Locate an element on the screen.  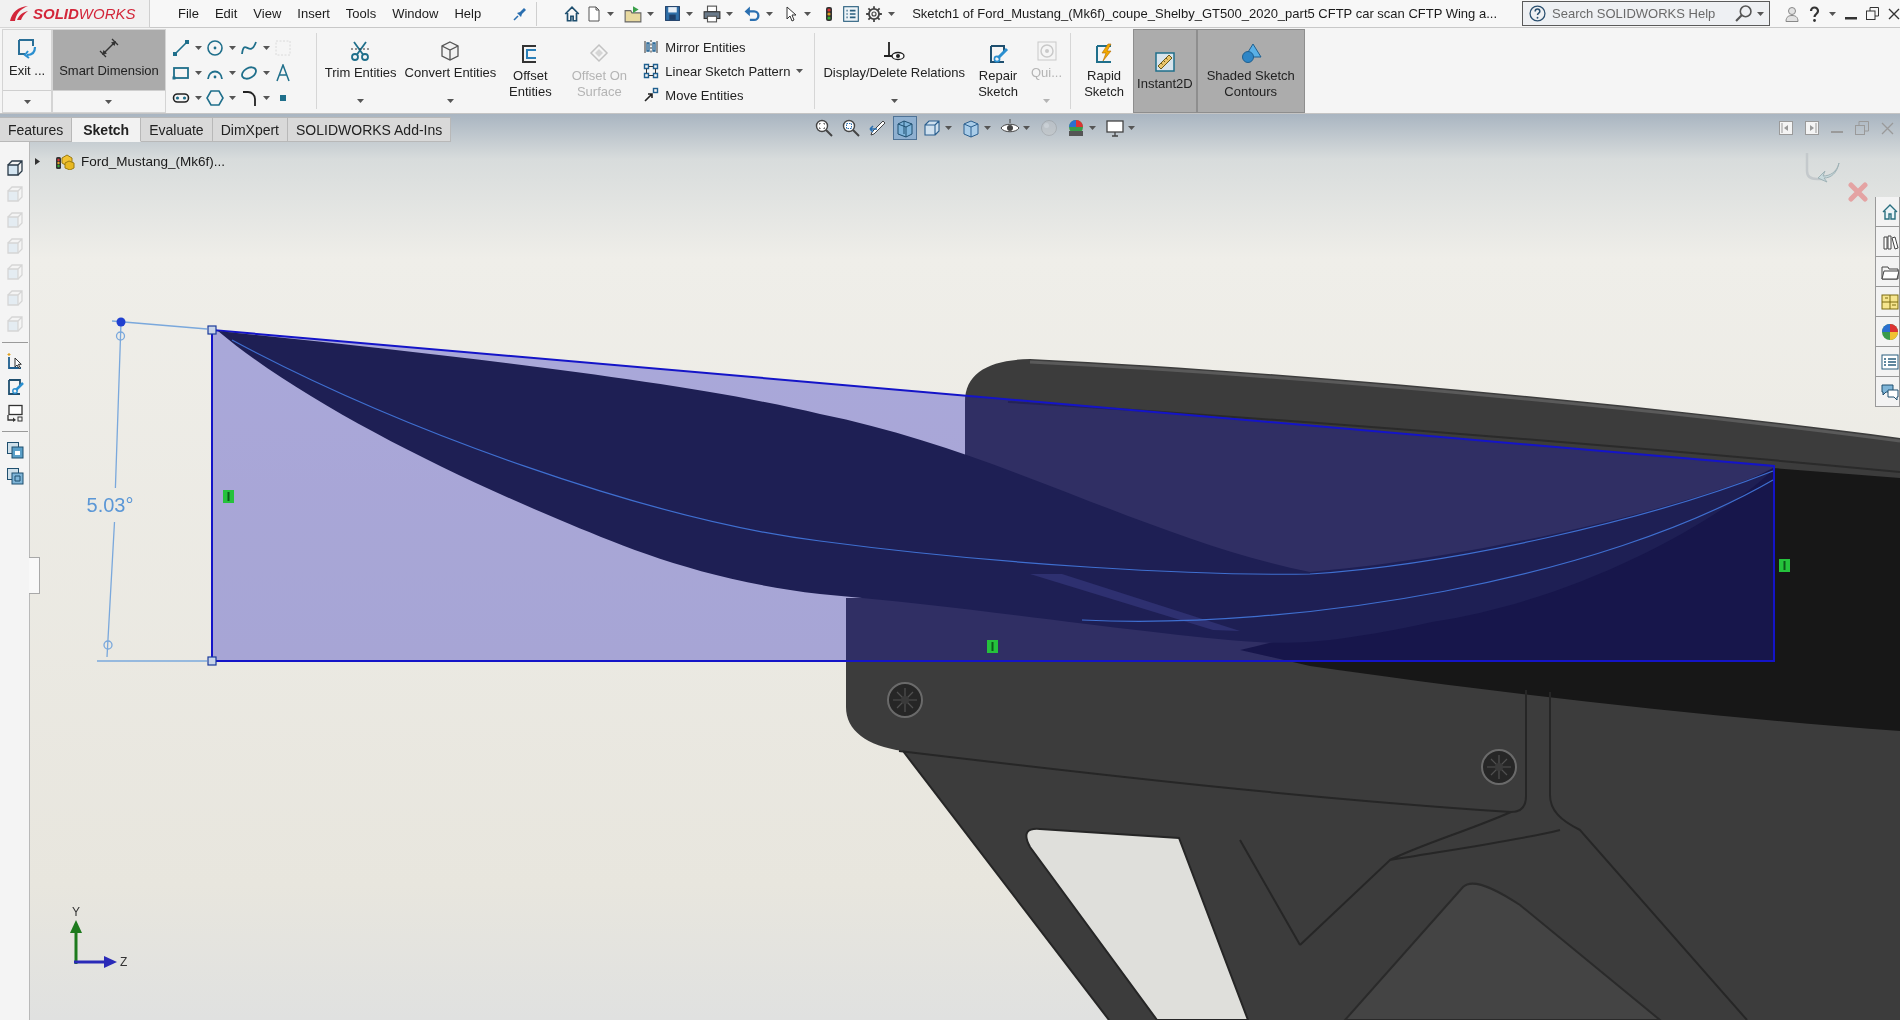
search-field: Search SOLIDWORKS Help is located at coordinates (1646, 13).